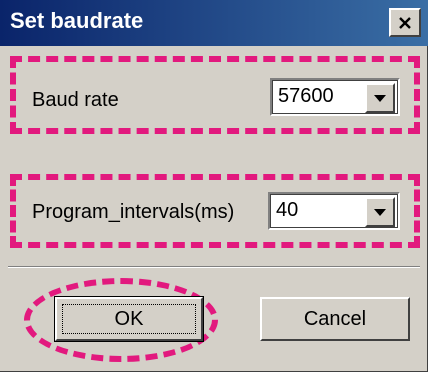 The image size is (428, 372). I want to click on dialog-title: Set baudrate, so click(77, 20).